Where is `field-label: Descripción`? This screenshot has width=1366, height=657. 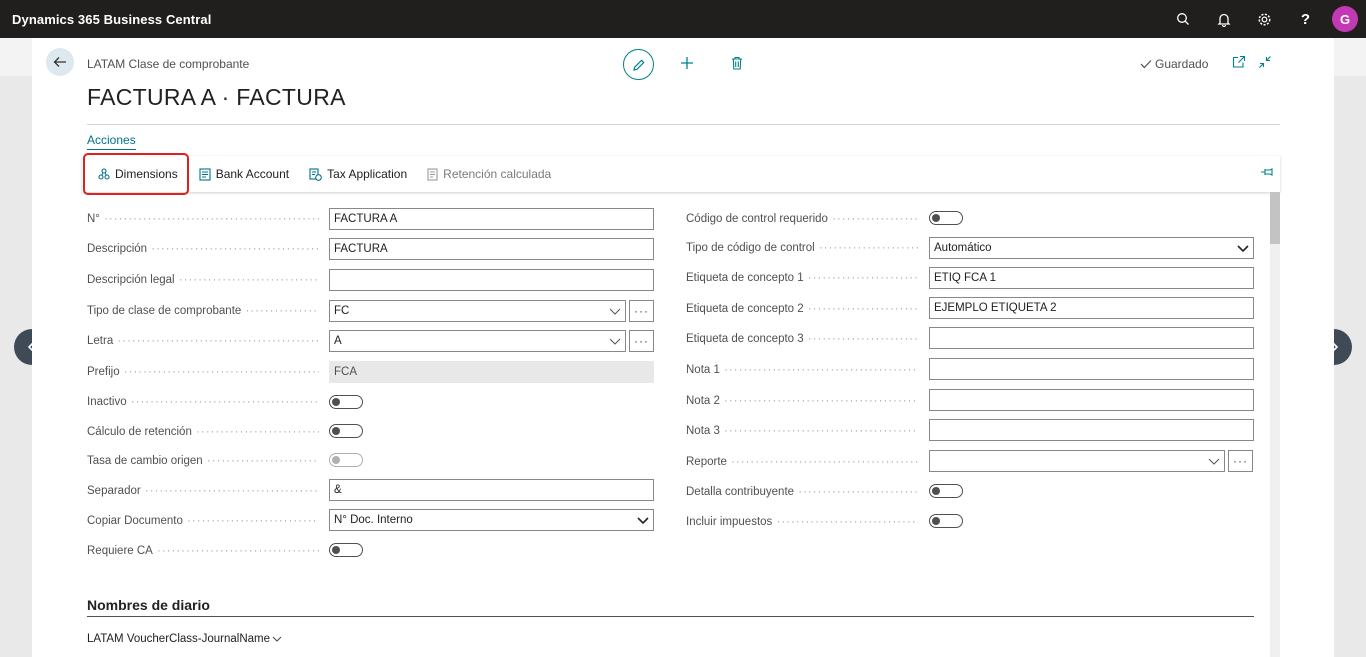 field-label: Descripción is located at coordinates (203, 249).